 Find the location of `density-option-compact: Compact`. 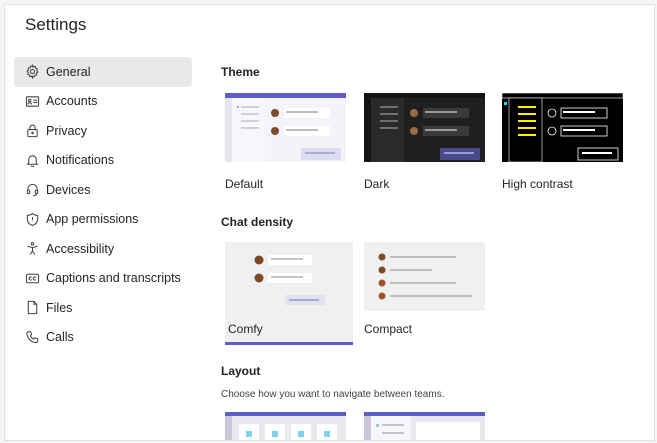

density-option-compact: Compact is located at coordinates (428, 293).